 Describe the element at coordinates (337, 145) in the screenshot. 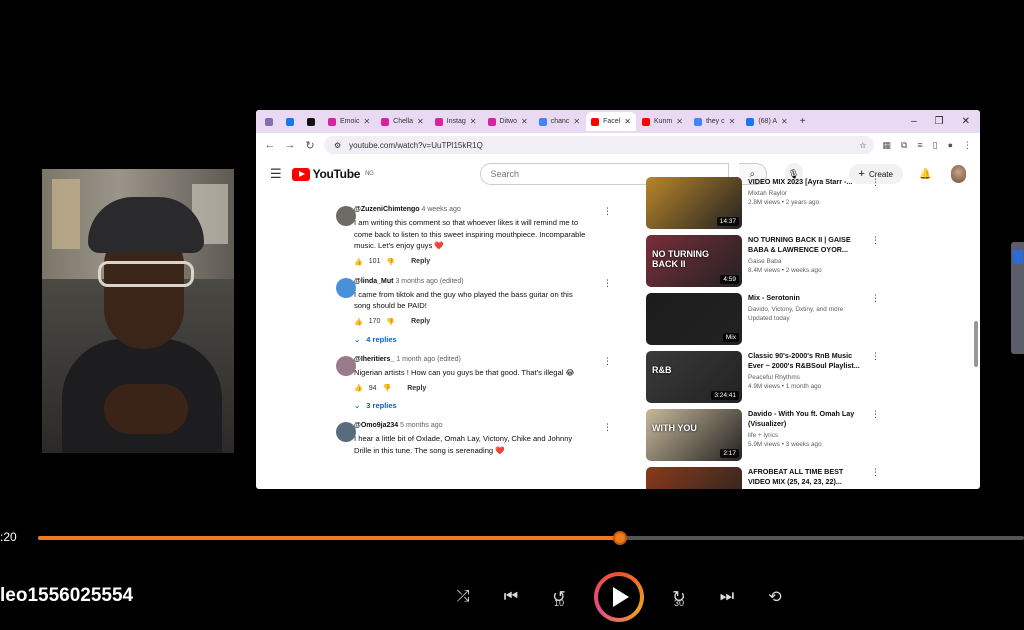

I see `site-info-icon: ⚙` at that location.